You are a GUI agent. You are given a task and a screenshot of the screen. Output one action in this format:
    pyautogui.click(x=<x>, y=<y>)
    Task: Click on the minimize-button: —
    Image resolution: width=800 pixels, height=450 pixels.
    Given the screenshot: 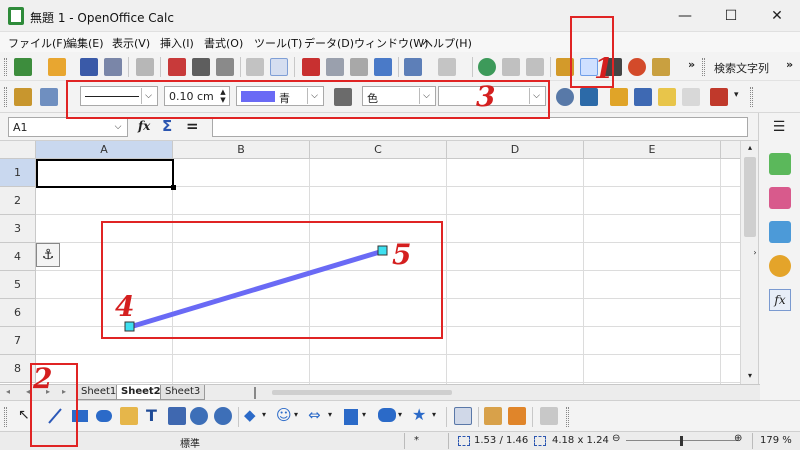 What is the action you would take?
    pyautogui.click(x=685, y=16)
    